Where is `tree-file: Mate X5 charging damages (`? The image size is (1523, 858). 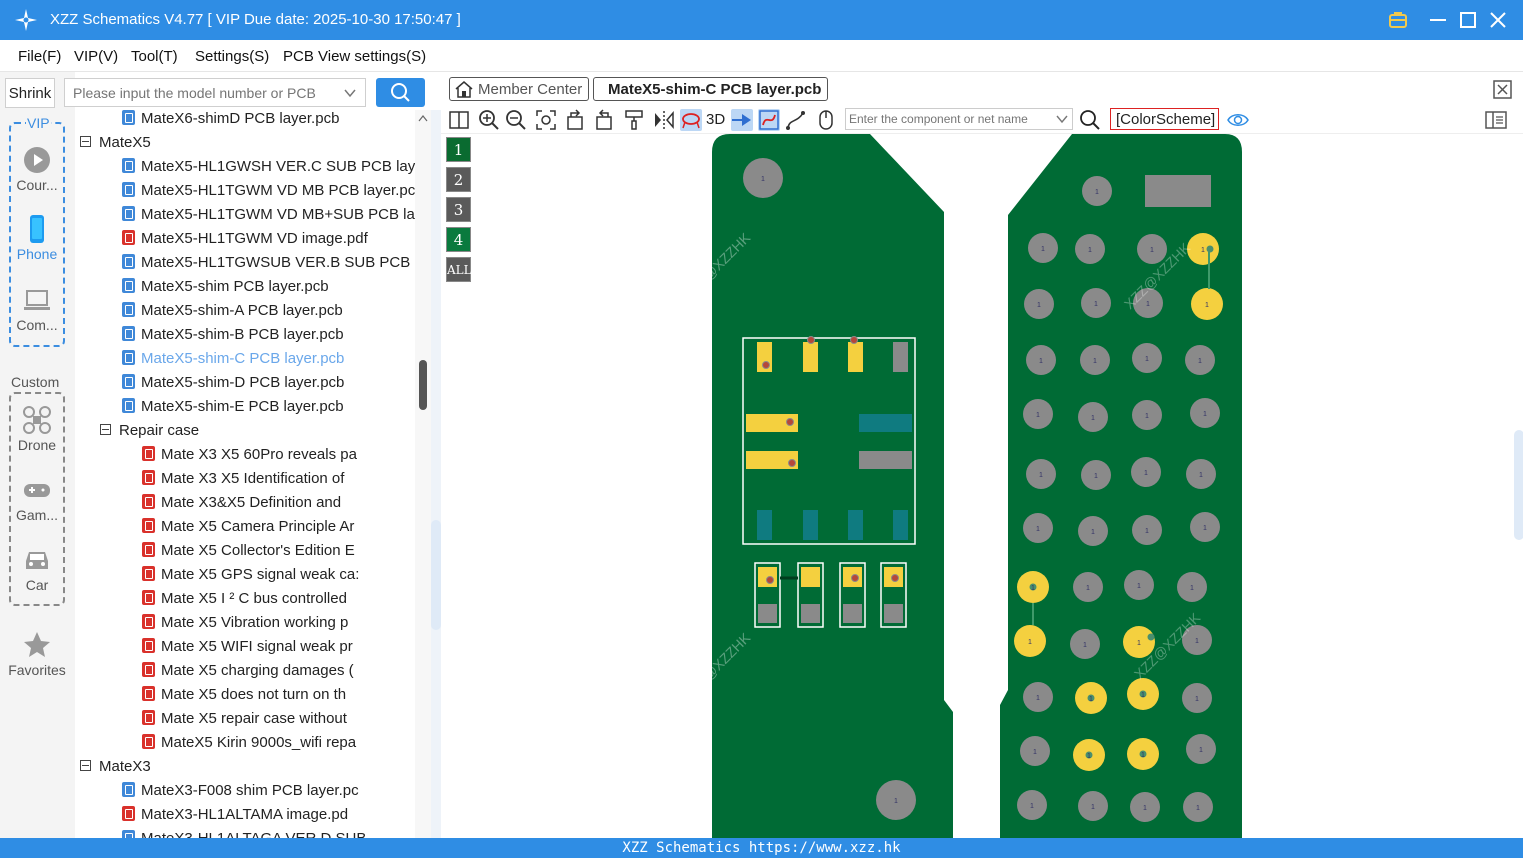 tree-file: Mate X5 charging damages ( is located at coordinates (278, 674).